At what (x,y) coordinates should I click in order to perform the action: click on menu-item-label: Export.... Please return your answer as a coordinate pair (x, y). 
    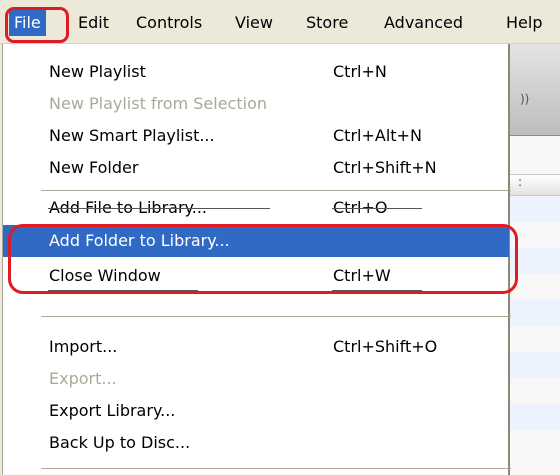
    Looking at the image, I should click on (83, 378).